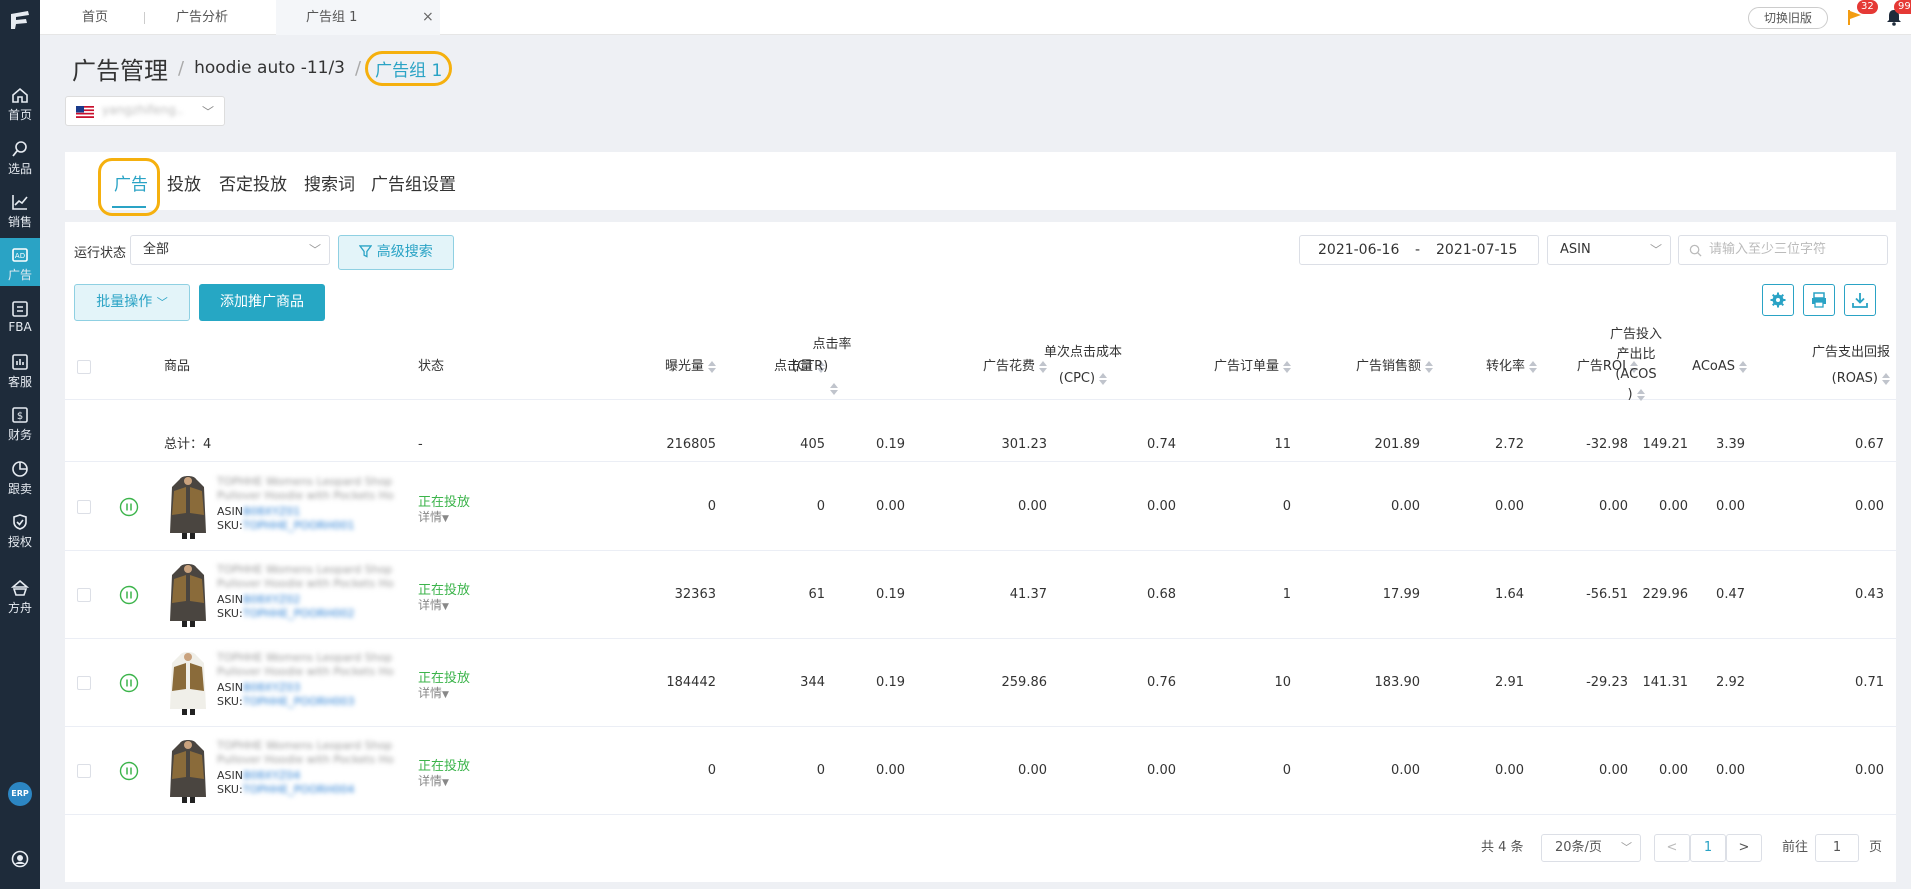 The width and height of the screenshot is (1911, 889). Describe the element at coordinates (1845, 366) in the screenshot. I see `column-header-roas: 广告支出回报 (ROAS)` at that location.